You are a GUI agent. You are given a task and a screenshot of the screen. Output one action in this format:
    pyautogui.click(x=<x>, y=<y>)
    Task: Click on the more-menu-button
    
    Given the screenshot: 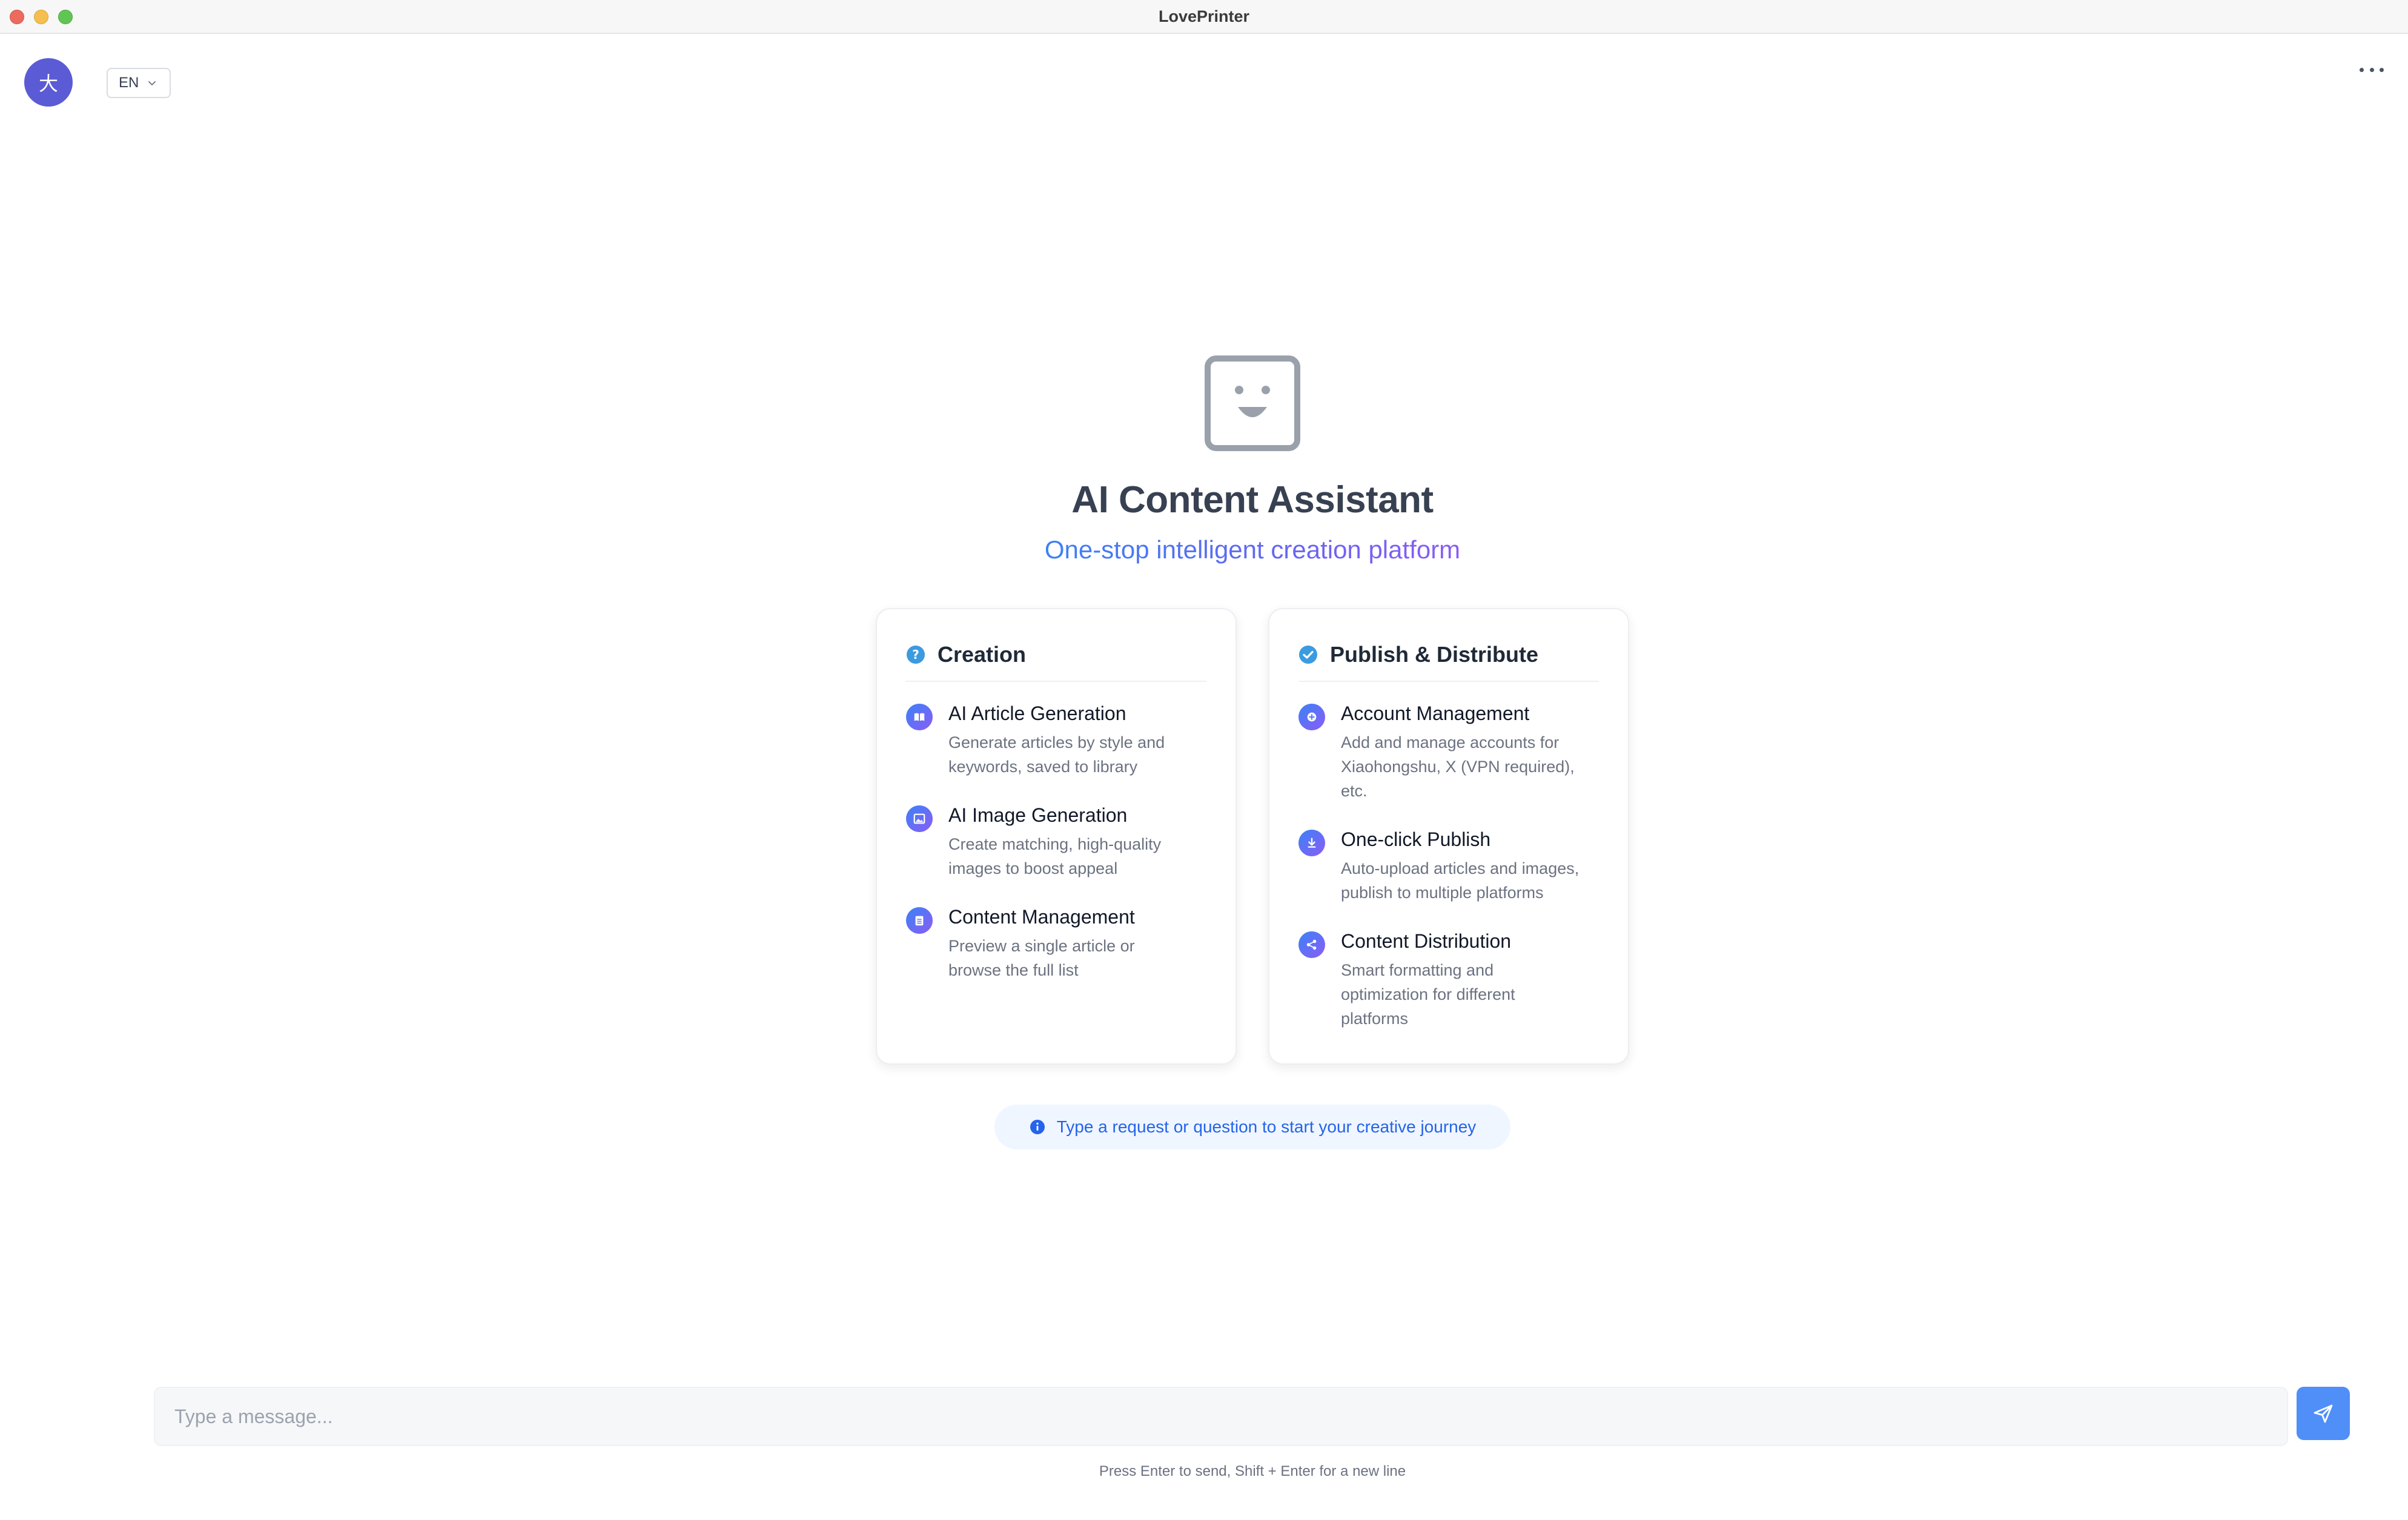 What is the action you would take?
    pyautogui.click(x=2372, y=70)
    